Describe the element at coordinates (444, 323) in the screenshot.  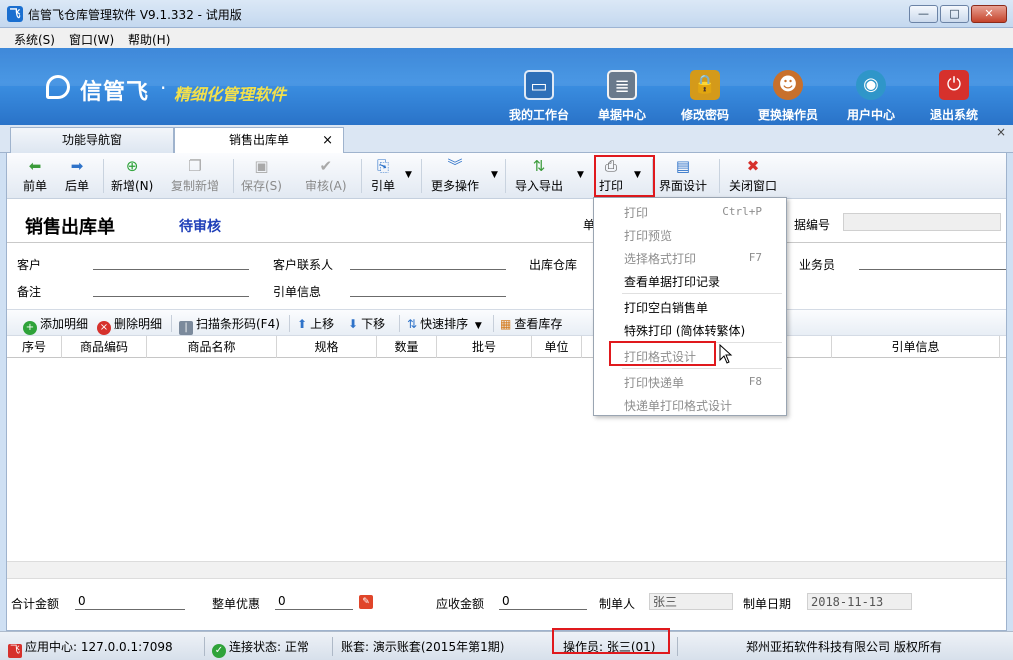
I see `quick-sort-button: ⇅ 快速排序 ▼` at that location.